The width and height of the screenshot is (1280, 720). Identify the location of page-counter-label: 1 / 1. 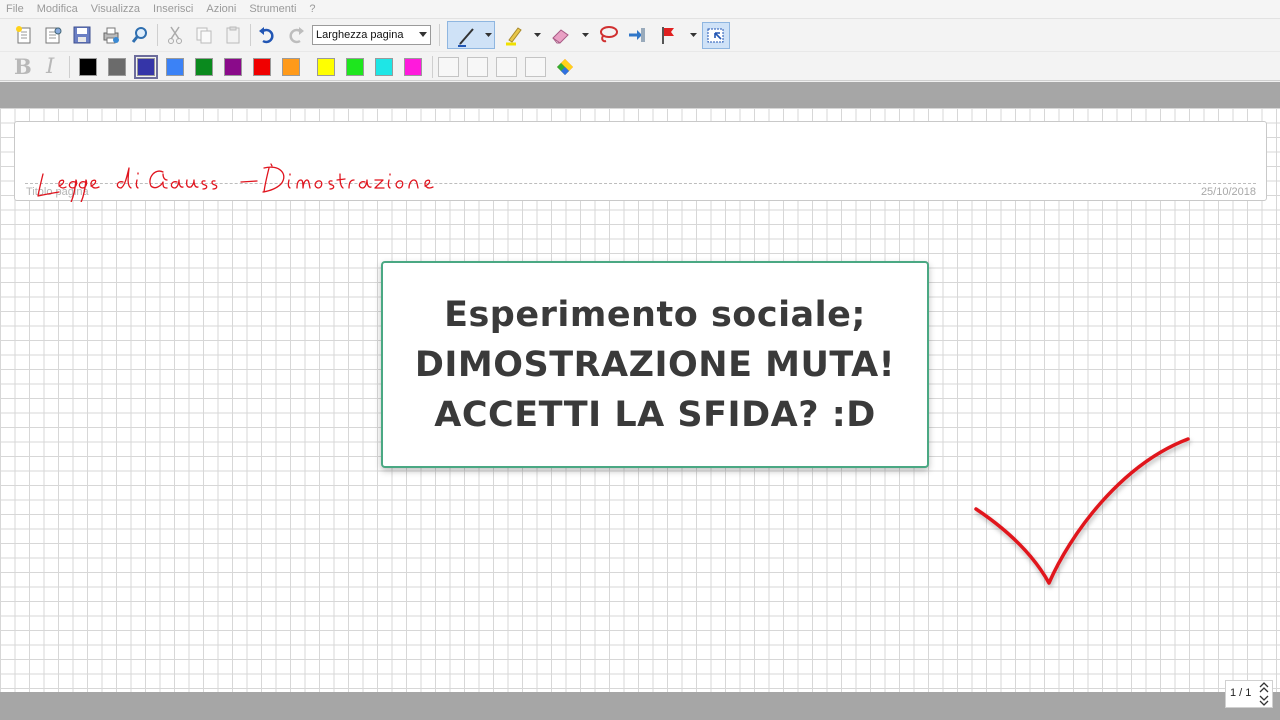
(1241, 693).